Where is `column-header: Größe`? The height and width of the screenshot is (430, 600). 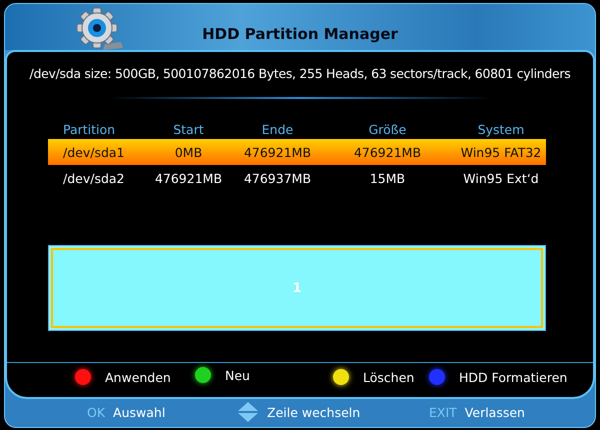 column-header: Größe is located at coordinates (388, 129).